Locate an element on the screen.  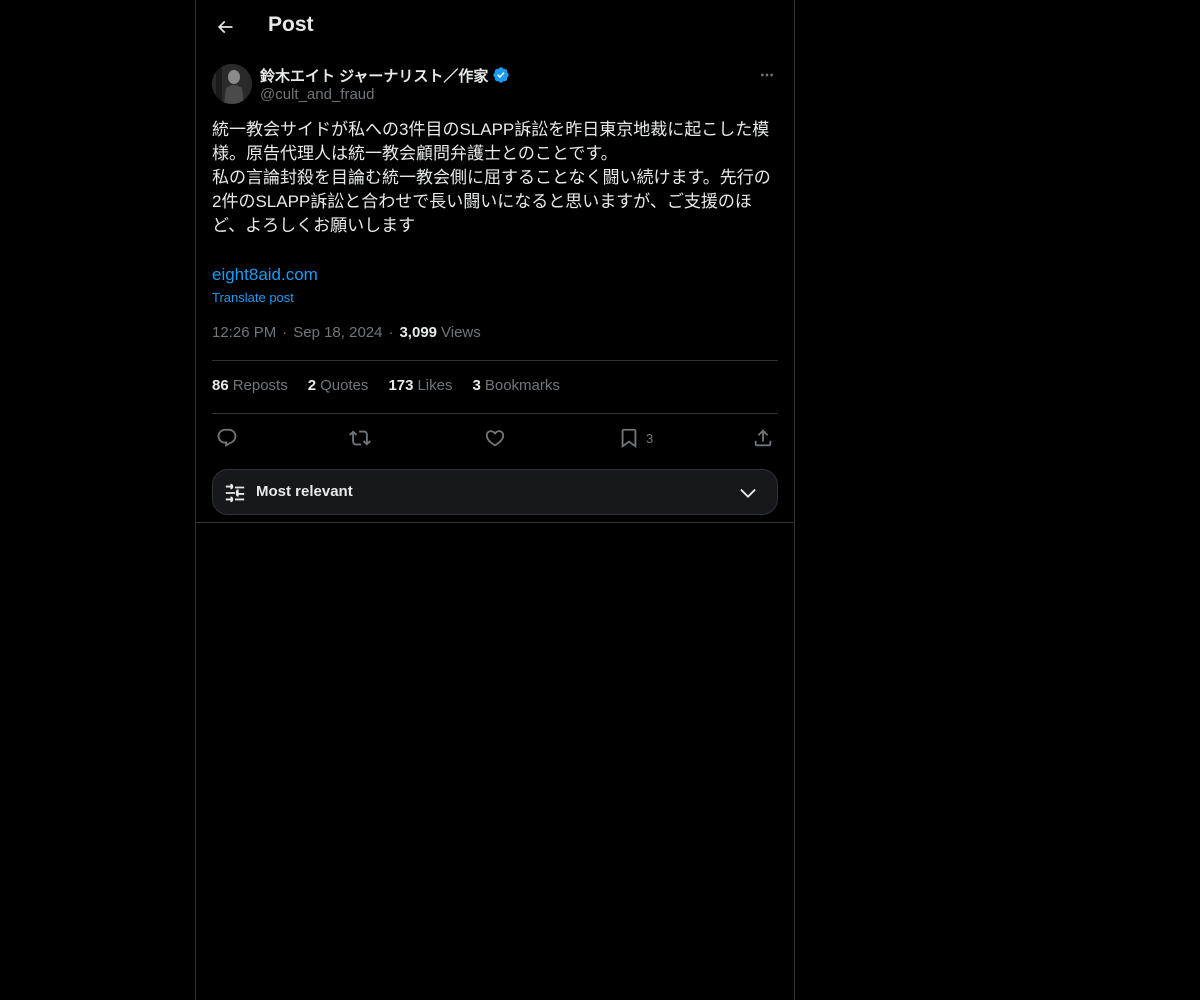
action-bar: 3 is located at coordinates (495, 438).